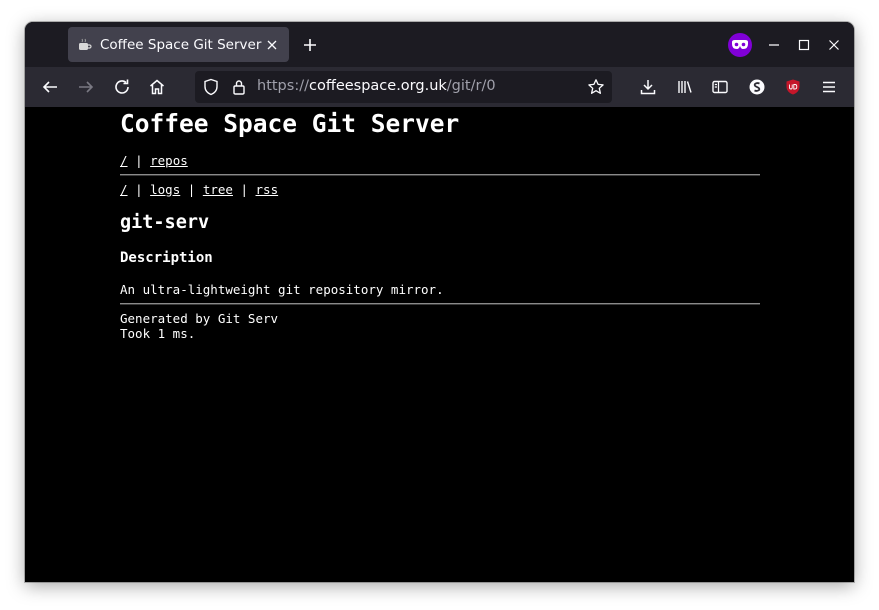 This screenshot has width=879, height=610. Describe the element at coordinates (218, 189) in the screenshot. I see `tree-link: tree` at that location.